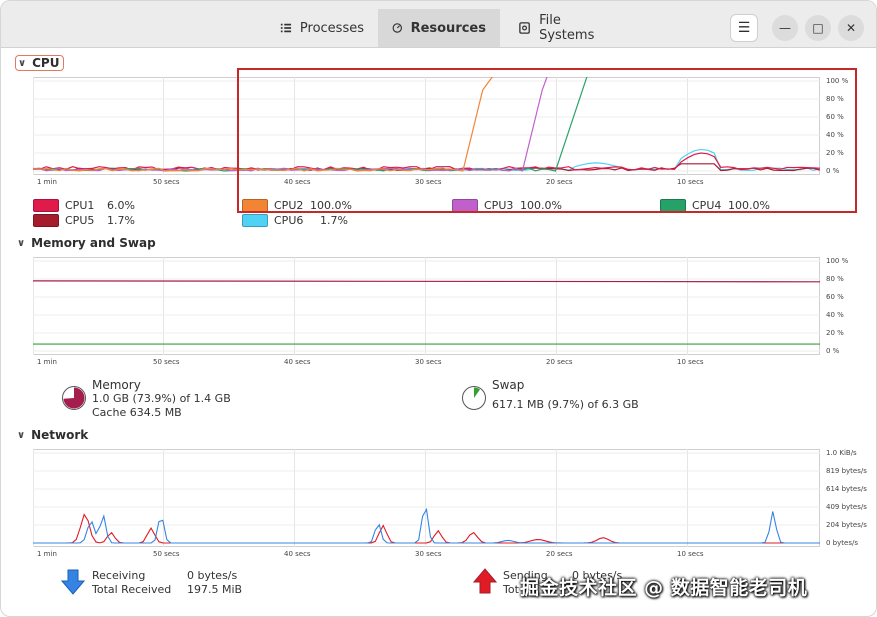 The image size is (877, 617). Describe the element at coordinates (73, 582) in the screenshot. I see `receiving-arrow-icon` at that location.